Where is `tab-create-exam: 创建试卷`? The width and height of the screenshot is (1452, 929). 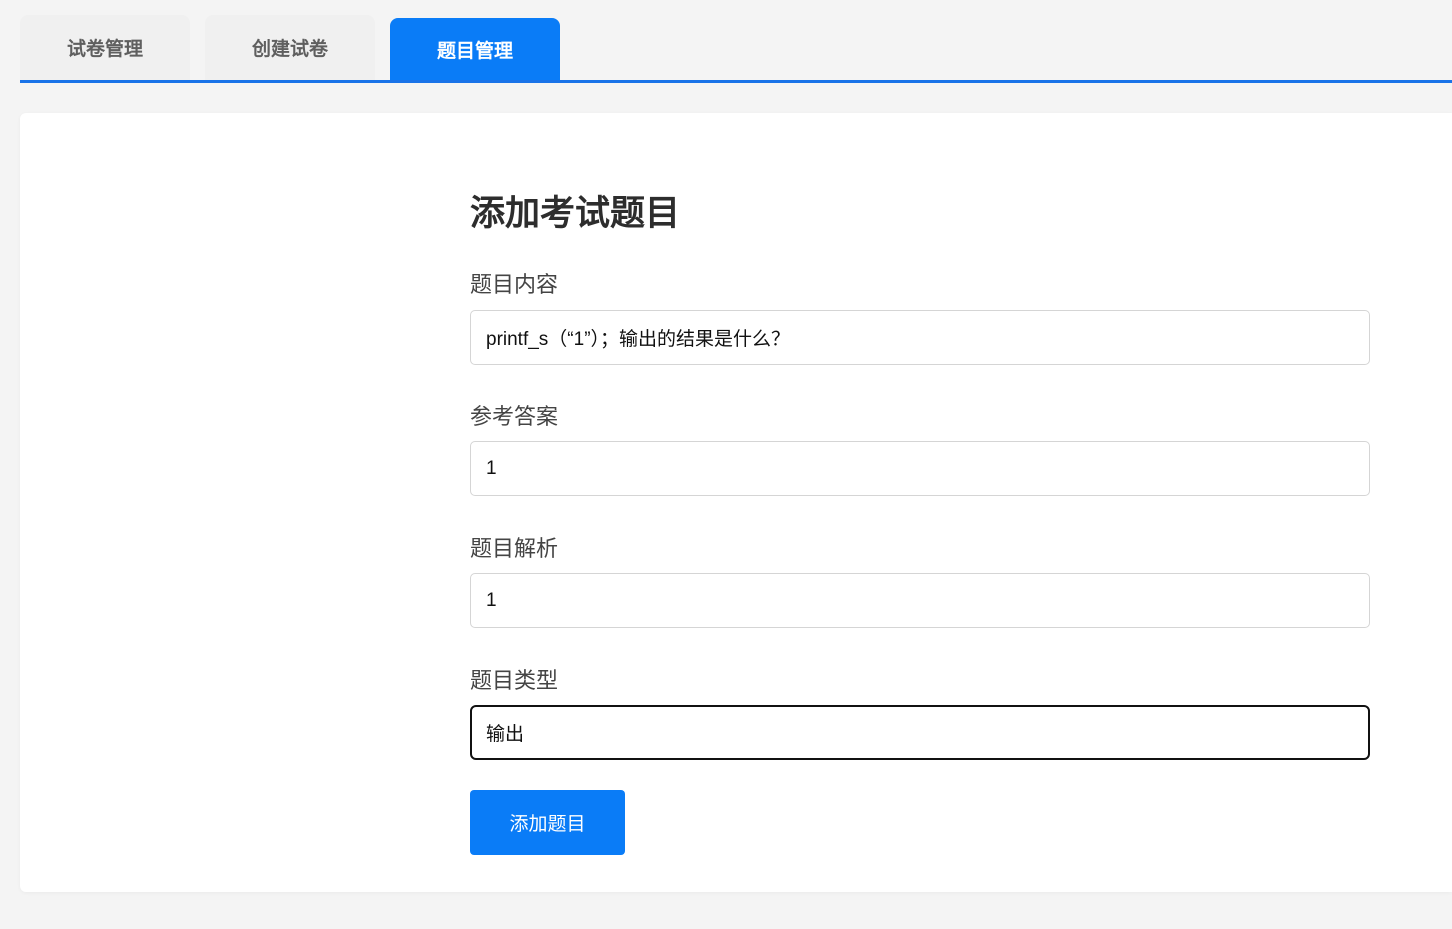
tab-create-exam: 创建试卷 is located at coordinates (290, 47).